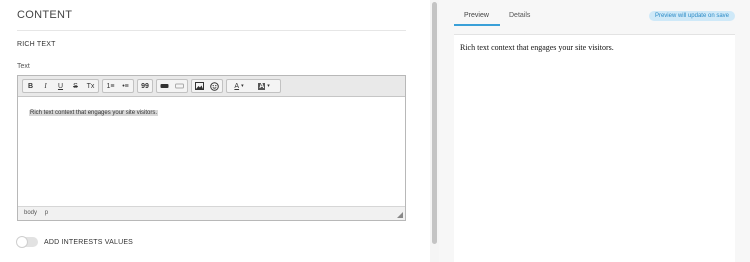 Image resolution: width=750 pixels, height=262 pixels. Describe the element at coordinates (23, 66) in the screenshot. I see `text-field-label: Text` at that location.